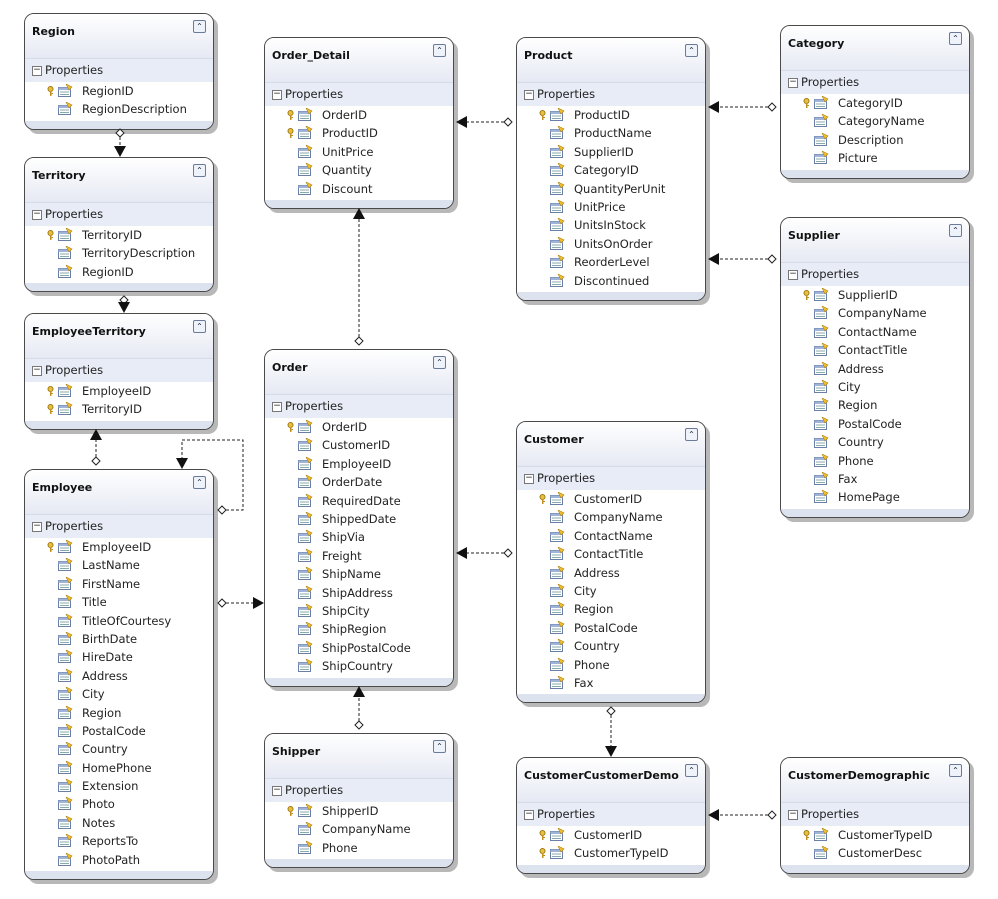  Describe the element at coordinates (359, 277) in the screenshot. I see `association-order-order_detail` at that location.